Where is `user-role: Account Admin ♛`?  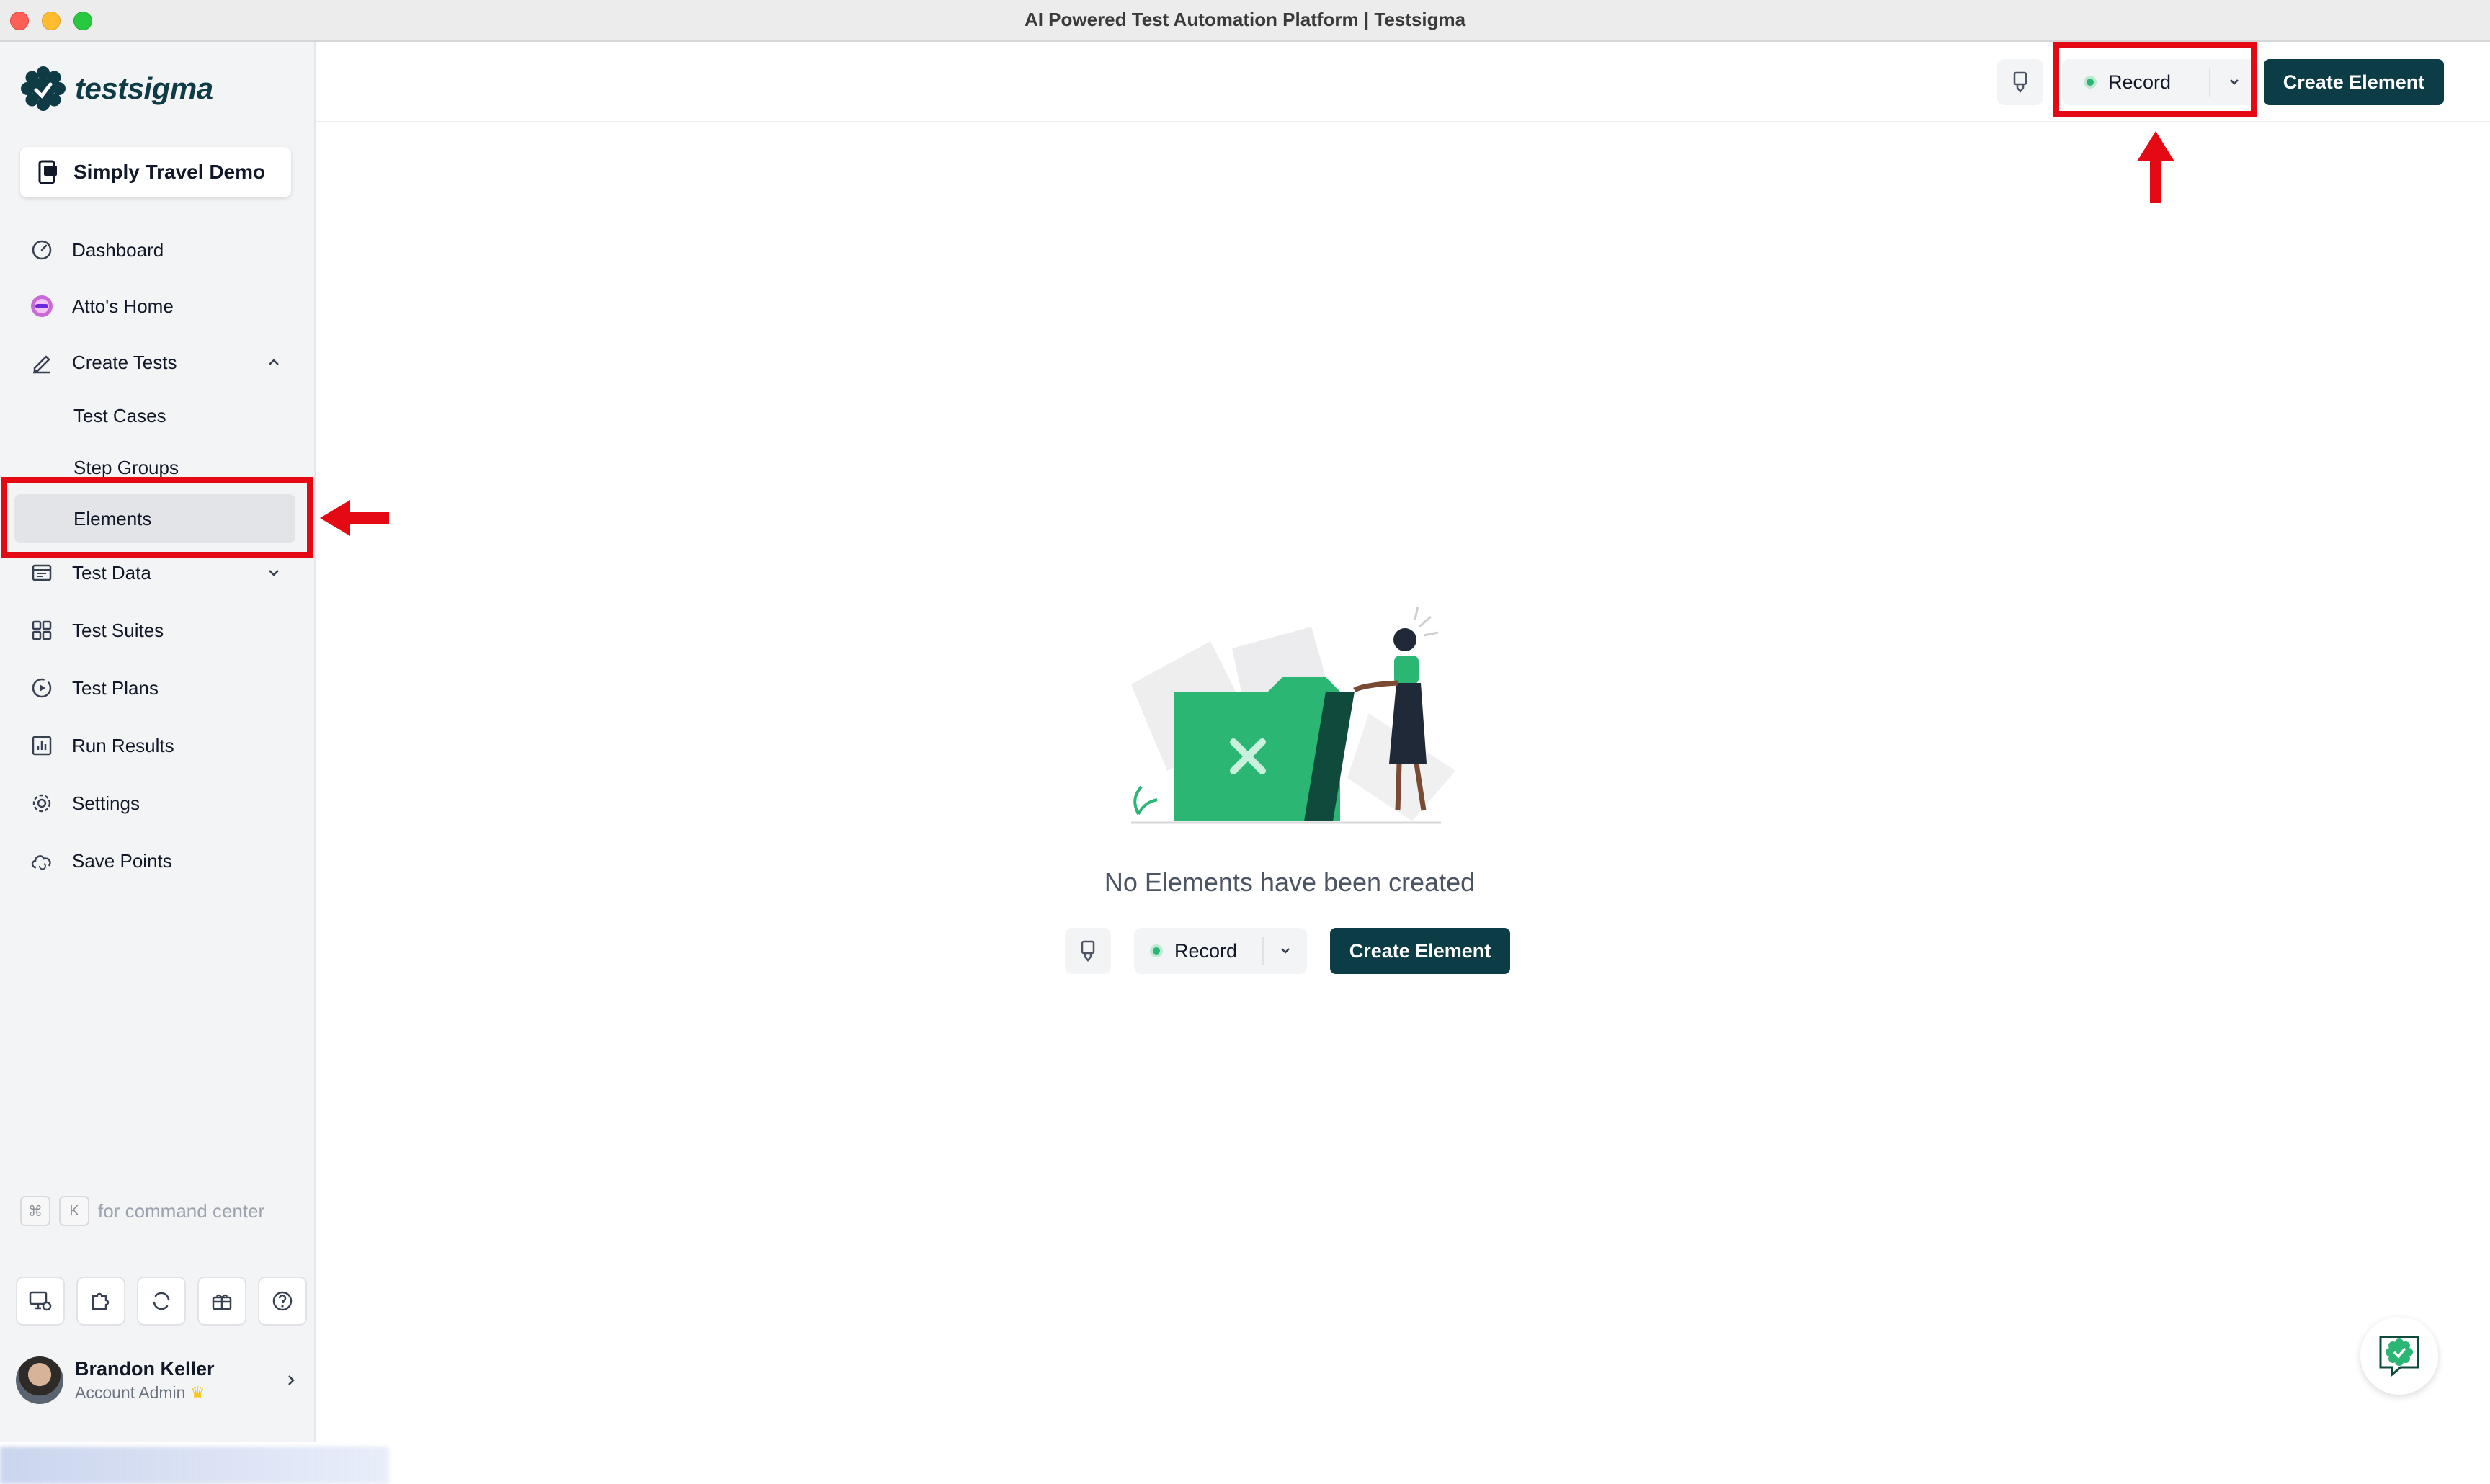
user-role: Account Admin ♛ is located at coordinates (176, 1393).